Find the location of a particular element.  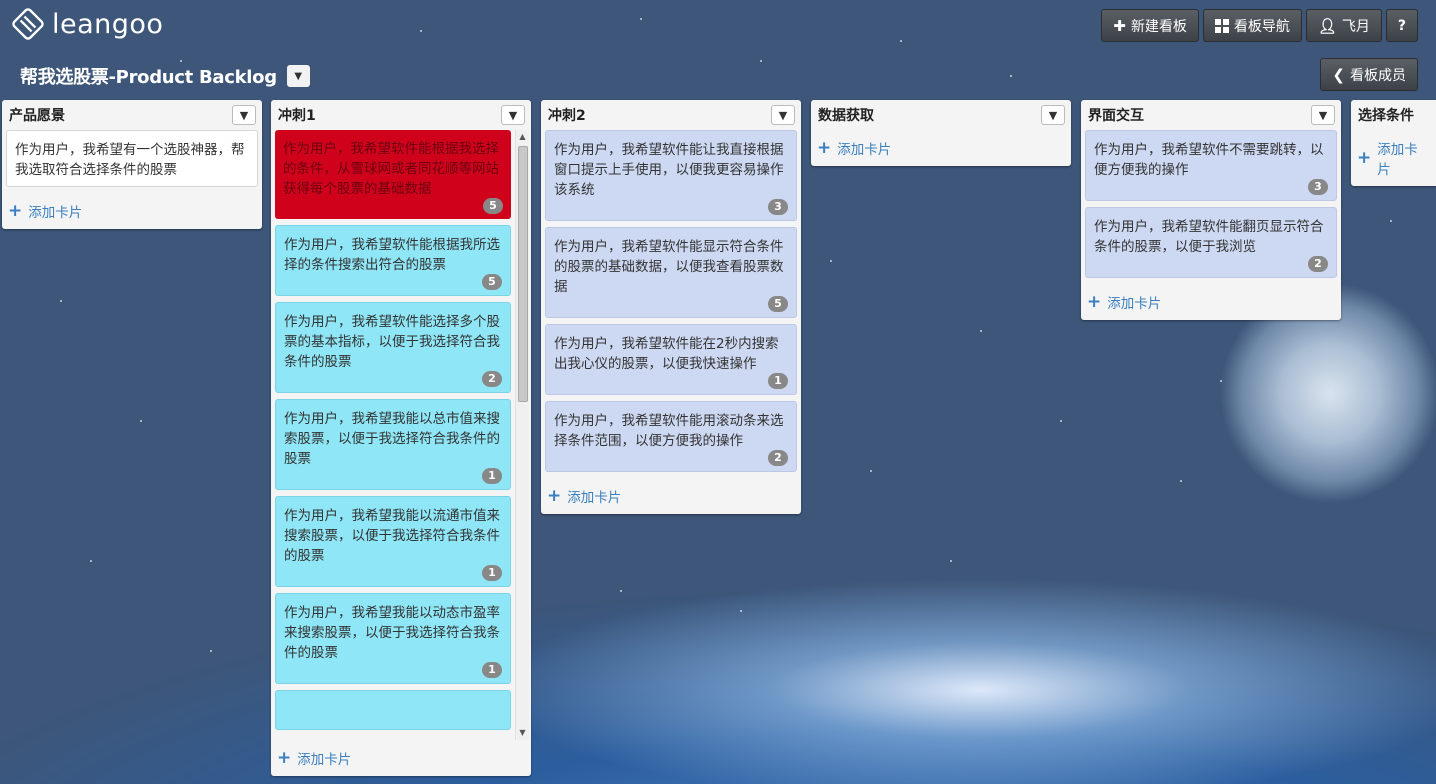

card: 作为用户，我希望我能以流通市值来搜索股票，以便于我选择符合我条件的股票 1 is located at coordinates (393, 541).